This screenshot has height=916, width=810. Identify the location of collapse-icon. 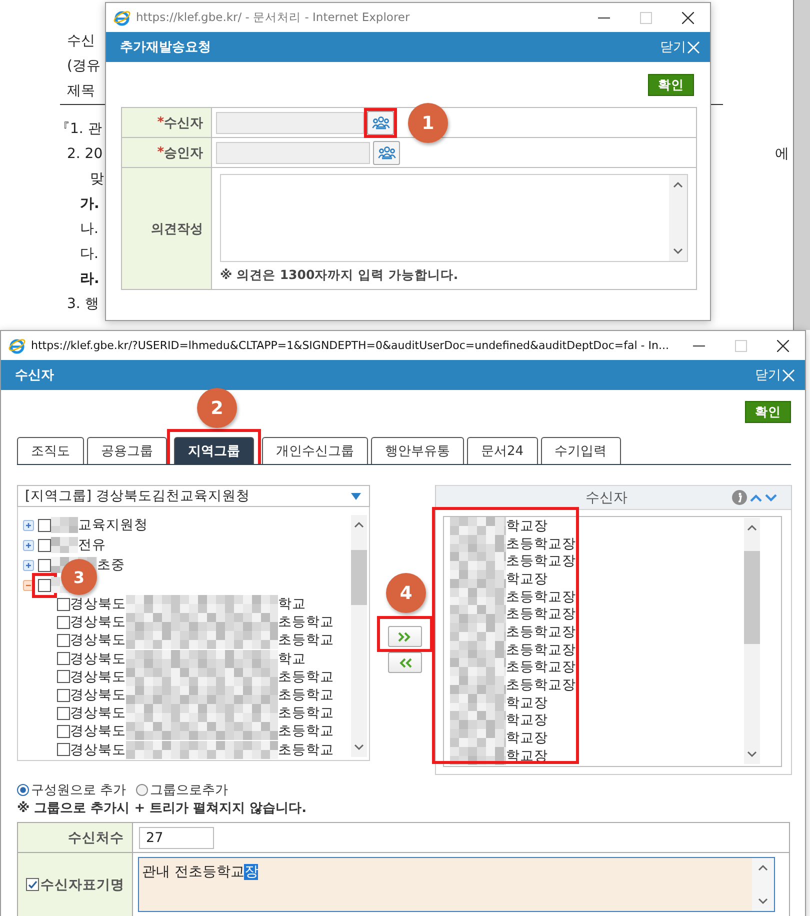
(28, 585).